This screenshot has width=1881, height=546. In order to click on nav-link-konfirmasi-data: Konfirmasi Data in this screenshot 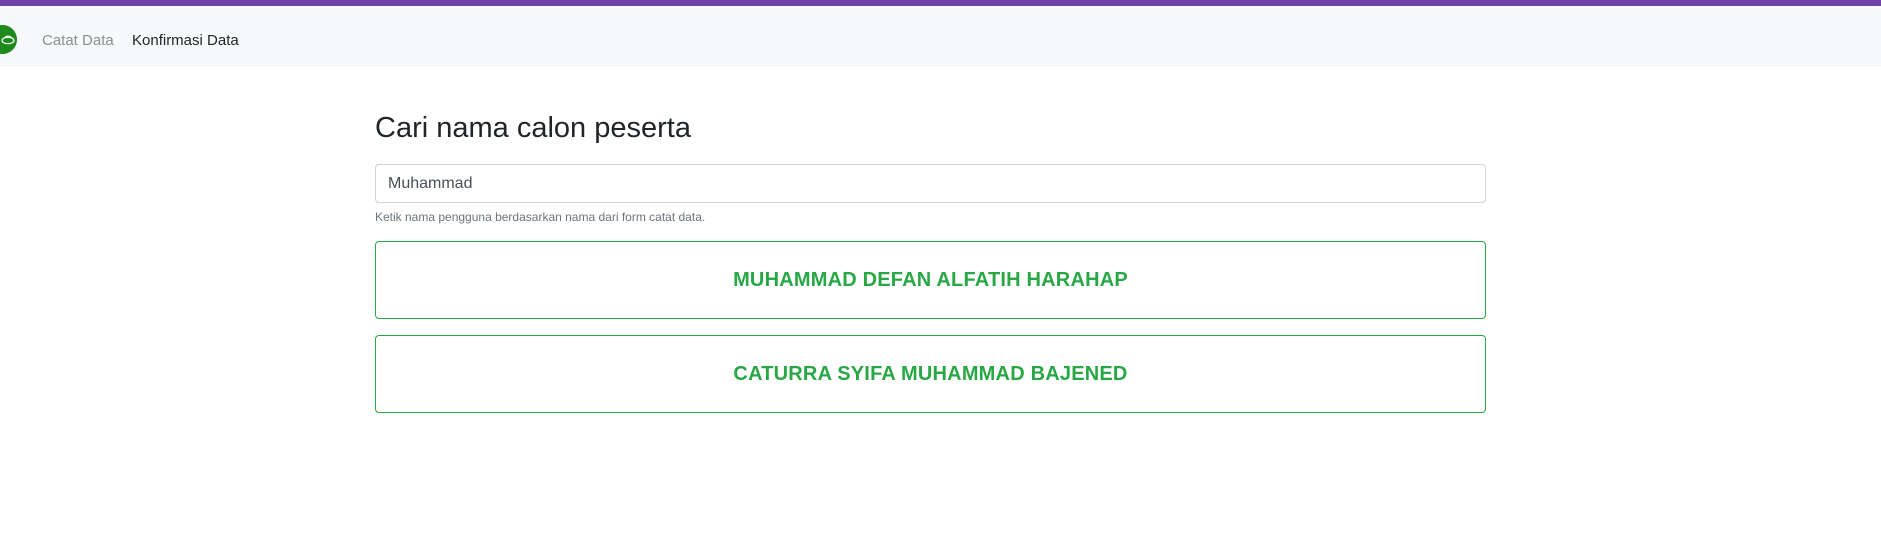, I will do `click(185, 41)`.